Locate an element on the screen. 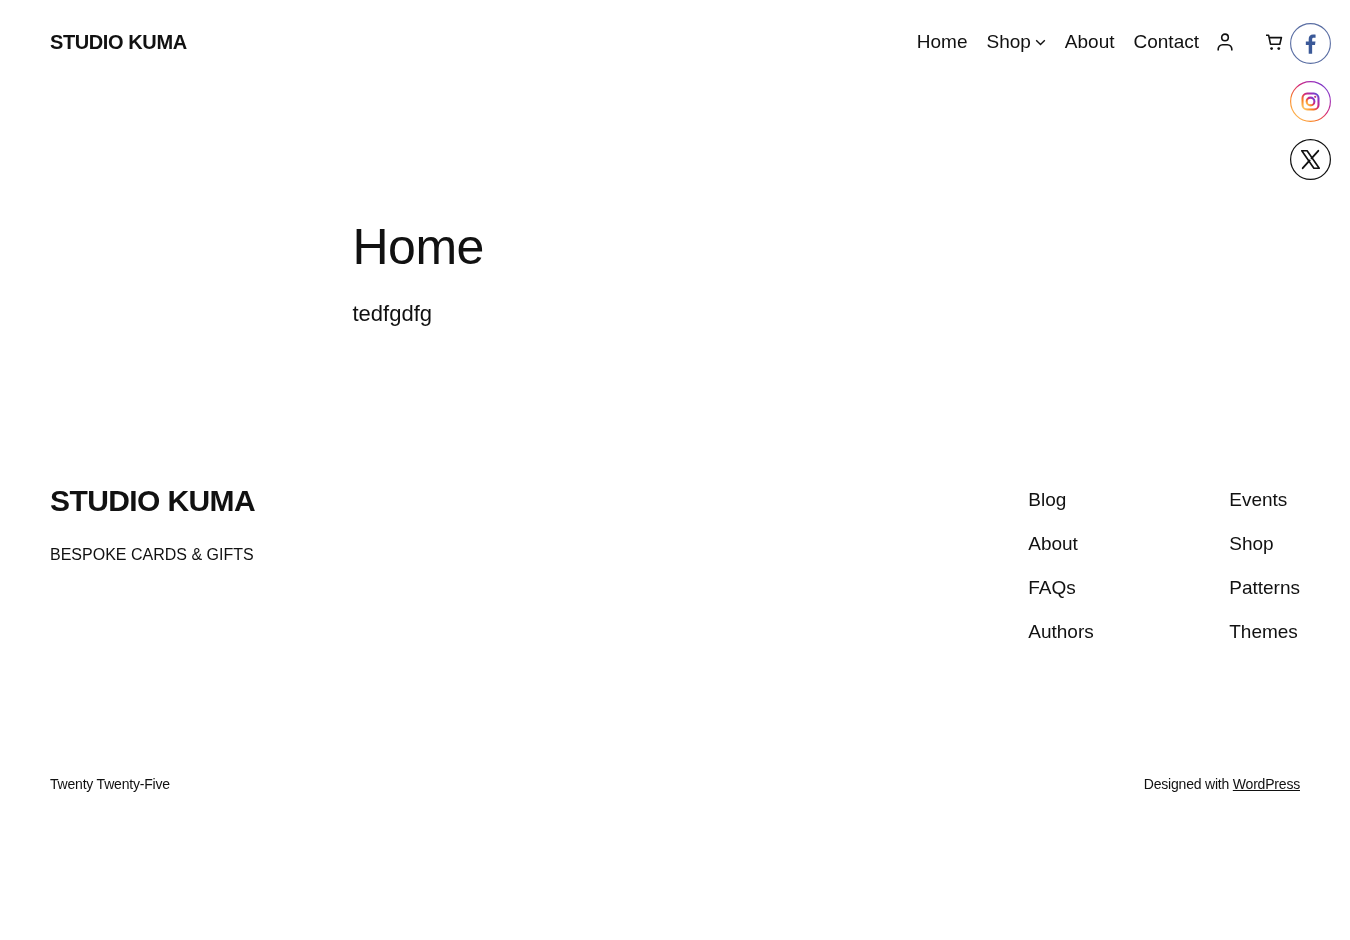  footer-link: Events is located at coordinates (1258, 500).